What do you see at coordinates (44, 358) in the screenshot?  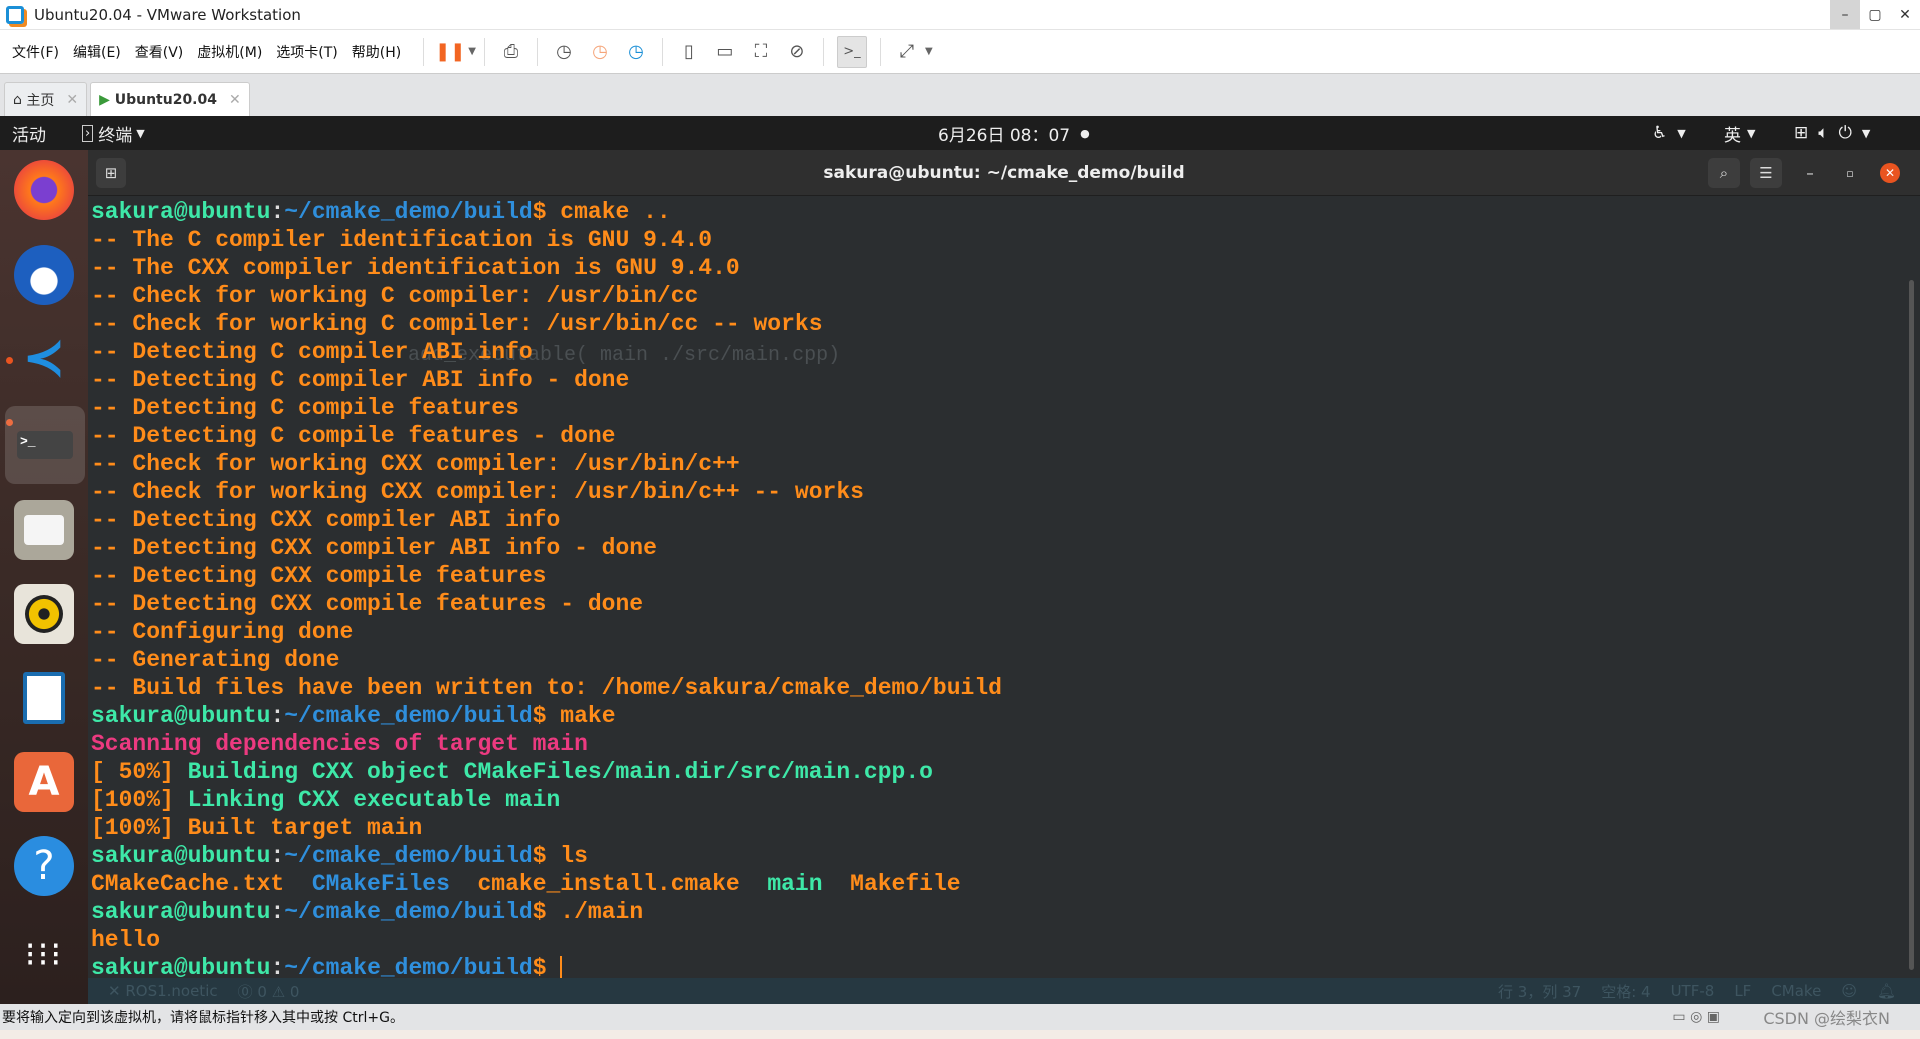 I see `vscode-icon: ≺` at bounding box center [44, 358].